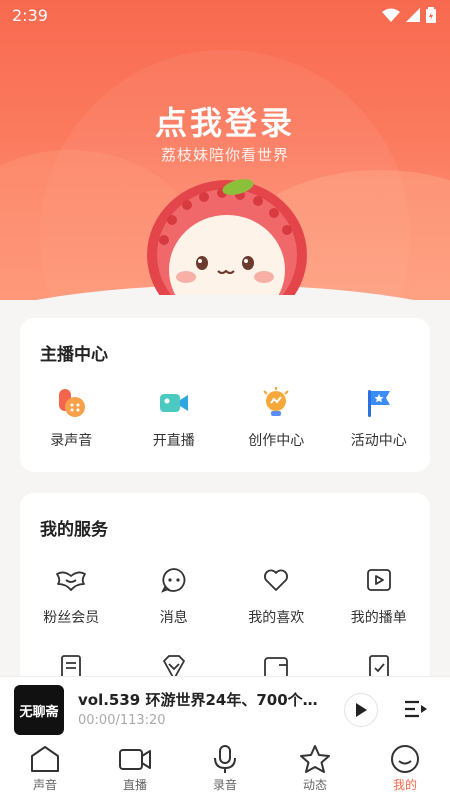  I want to click on live-camera-icon, so click(173, 403).